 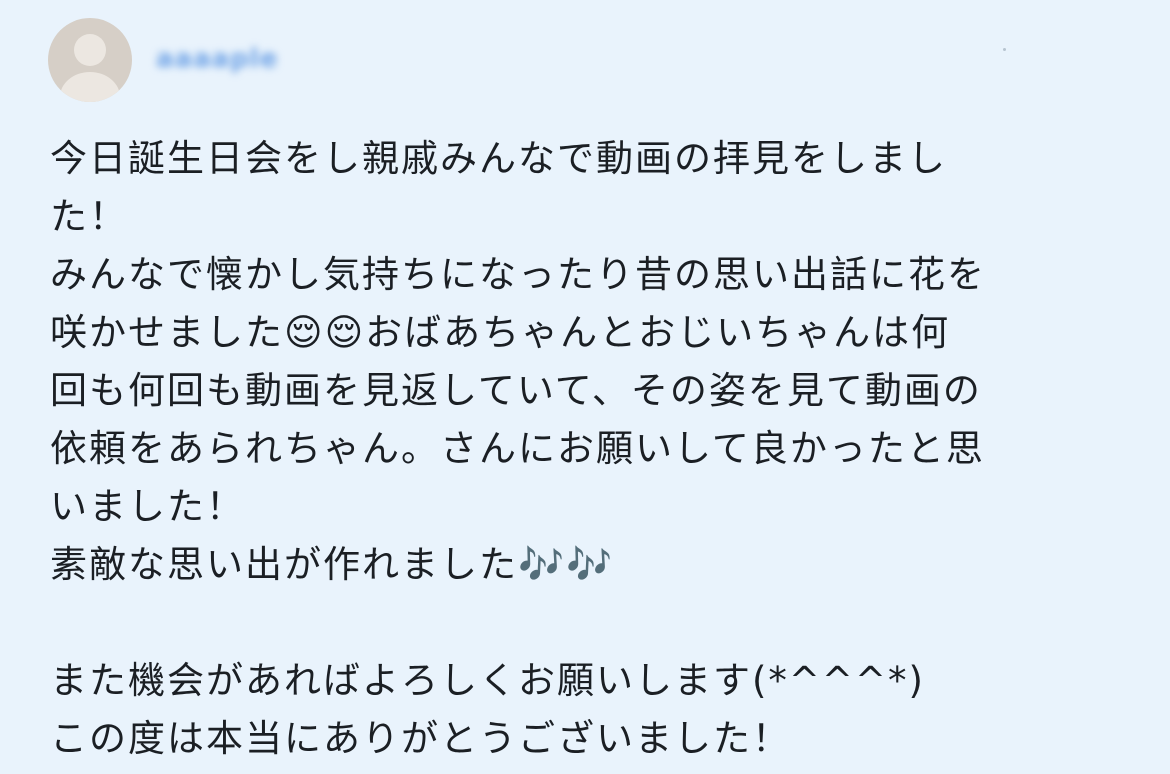 I want to click on review-line: みんなで懐かし気持ちになったり昔の思い出話に花を, so click(x=518, y=274).